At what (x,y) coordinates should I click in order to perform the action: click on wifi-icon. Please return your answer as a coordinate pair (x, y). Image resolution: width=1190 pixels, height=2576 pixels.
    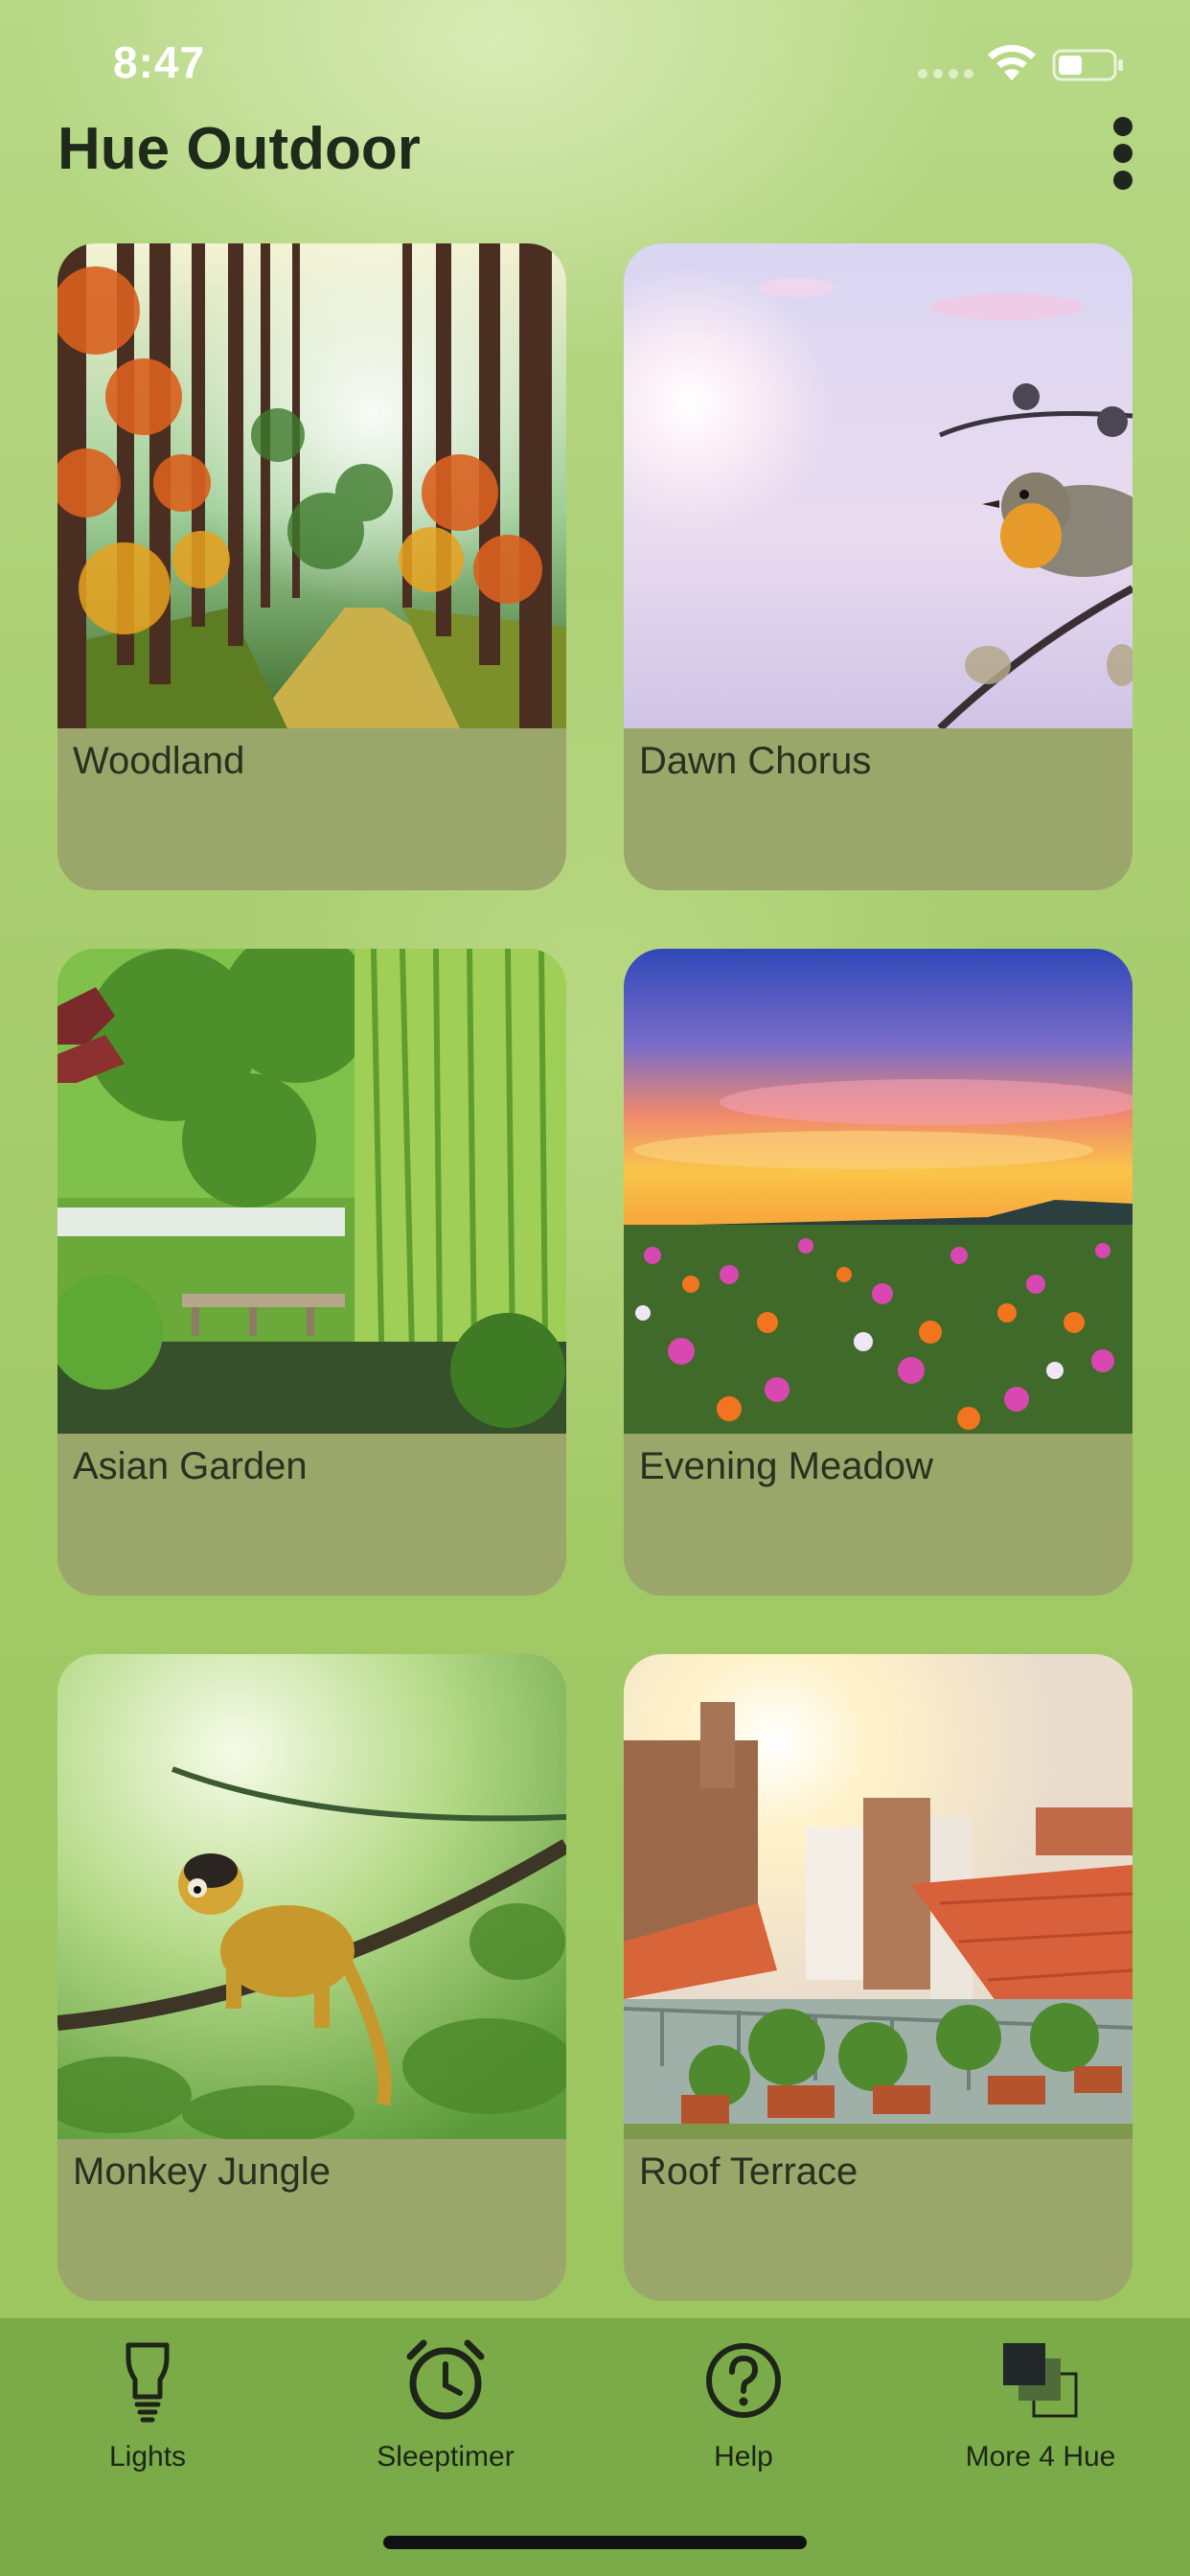
    Looking at the image, I should click on (1012, 62).